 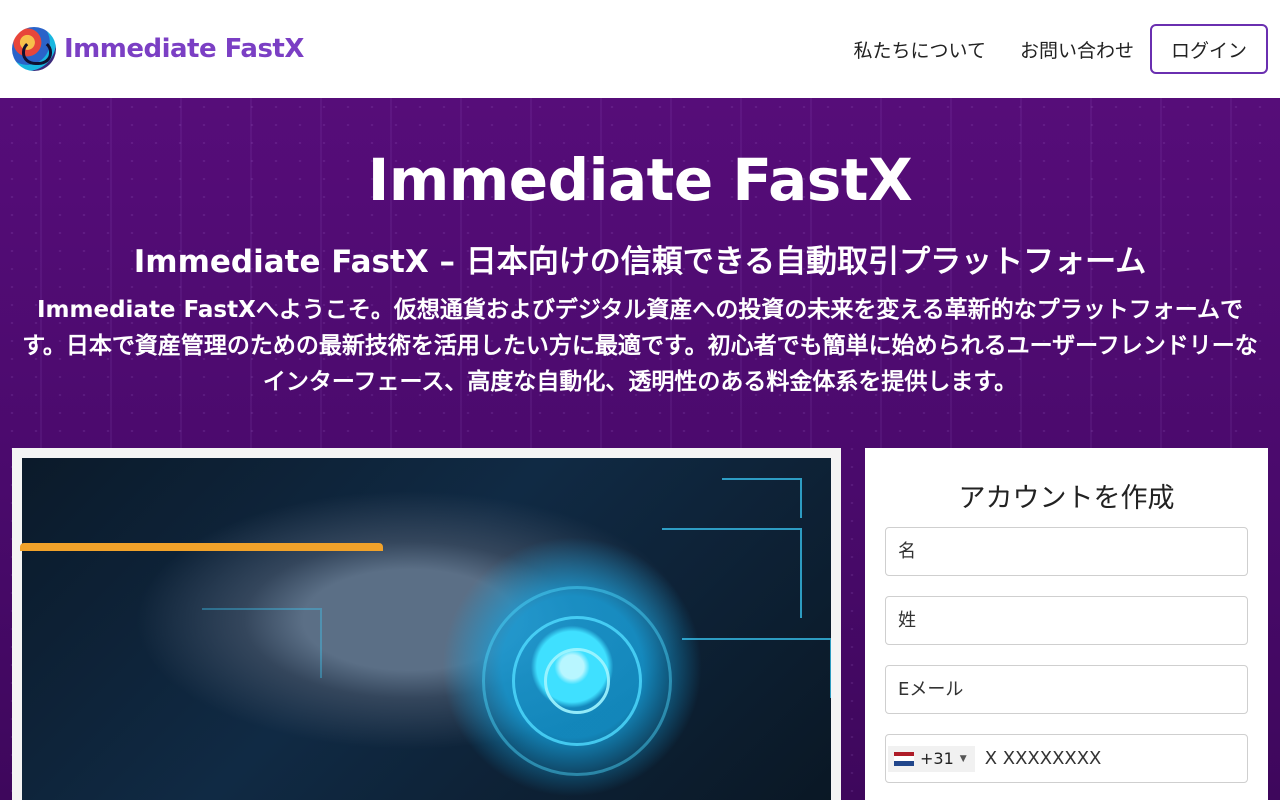 What do you see at coordinates (1066, 498) in the screenshot?
I see `signup-form-title: アカウントを作成` at bounding box center [1066, 498].